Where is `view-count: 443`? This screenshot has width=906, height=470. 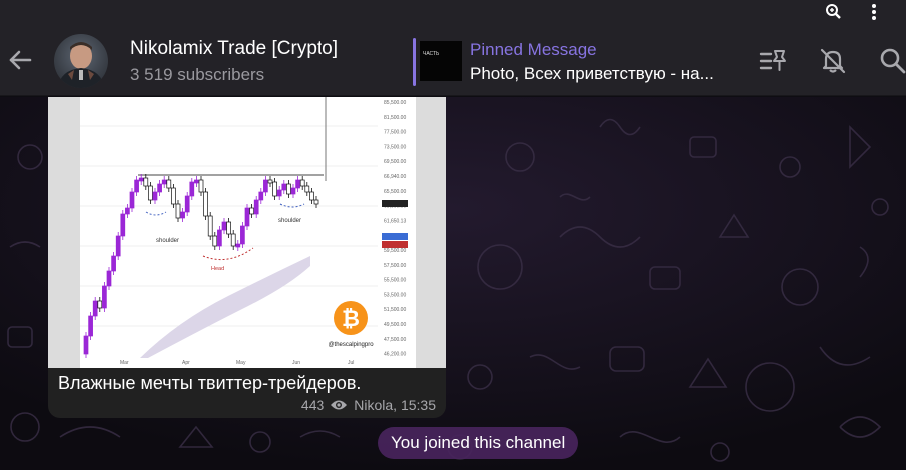
view-count: 443 is located at coordinates (312, 405).